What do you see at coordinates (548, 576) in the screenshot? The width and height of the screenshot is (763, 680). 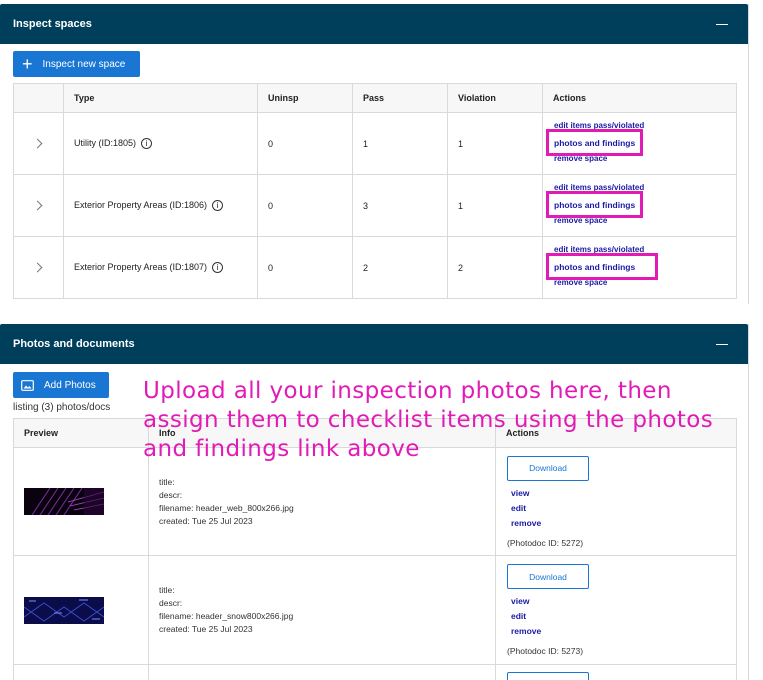 I see `download-button: Download` at bounding box center [548, 576].